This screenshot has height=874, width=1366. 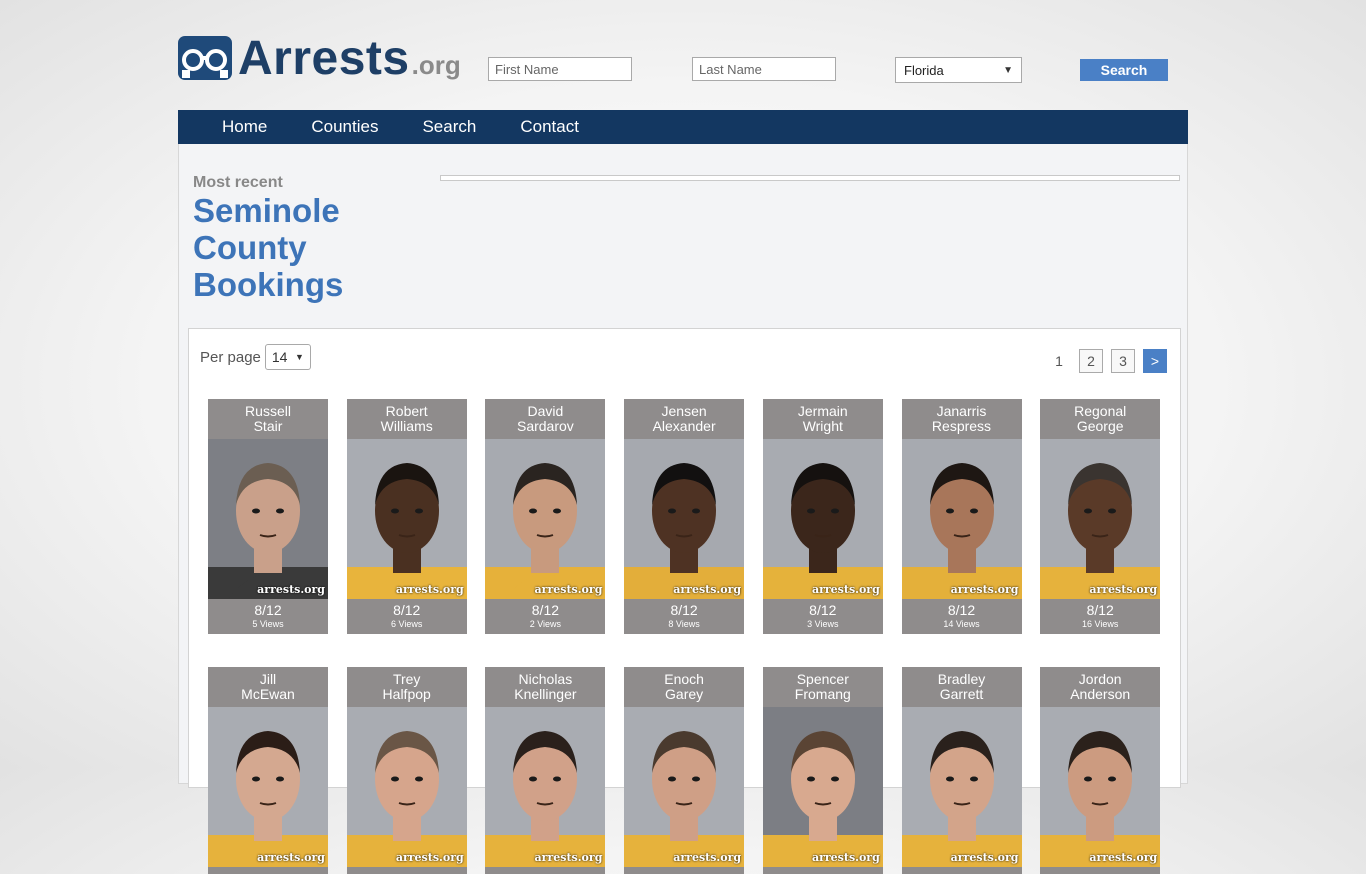 What do you see at coordinates (449, 127) in the screenshot?
I see `nav-search: Search` at bounding box center [449, 127].